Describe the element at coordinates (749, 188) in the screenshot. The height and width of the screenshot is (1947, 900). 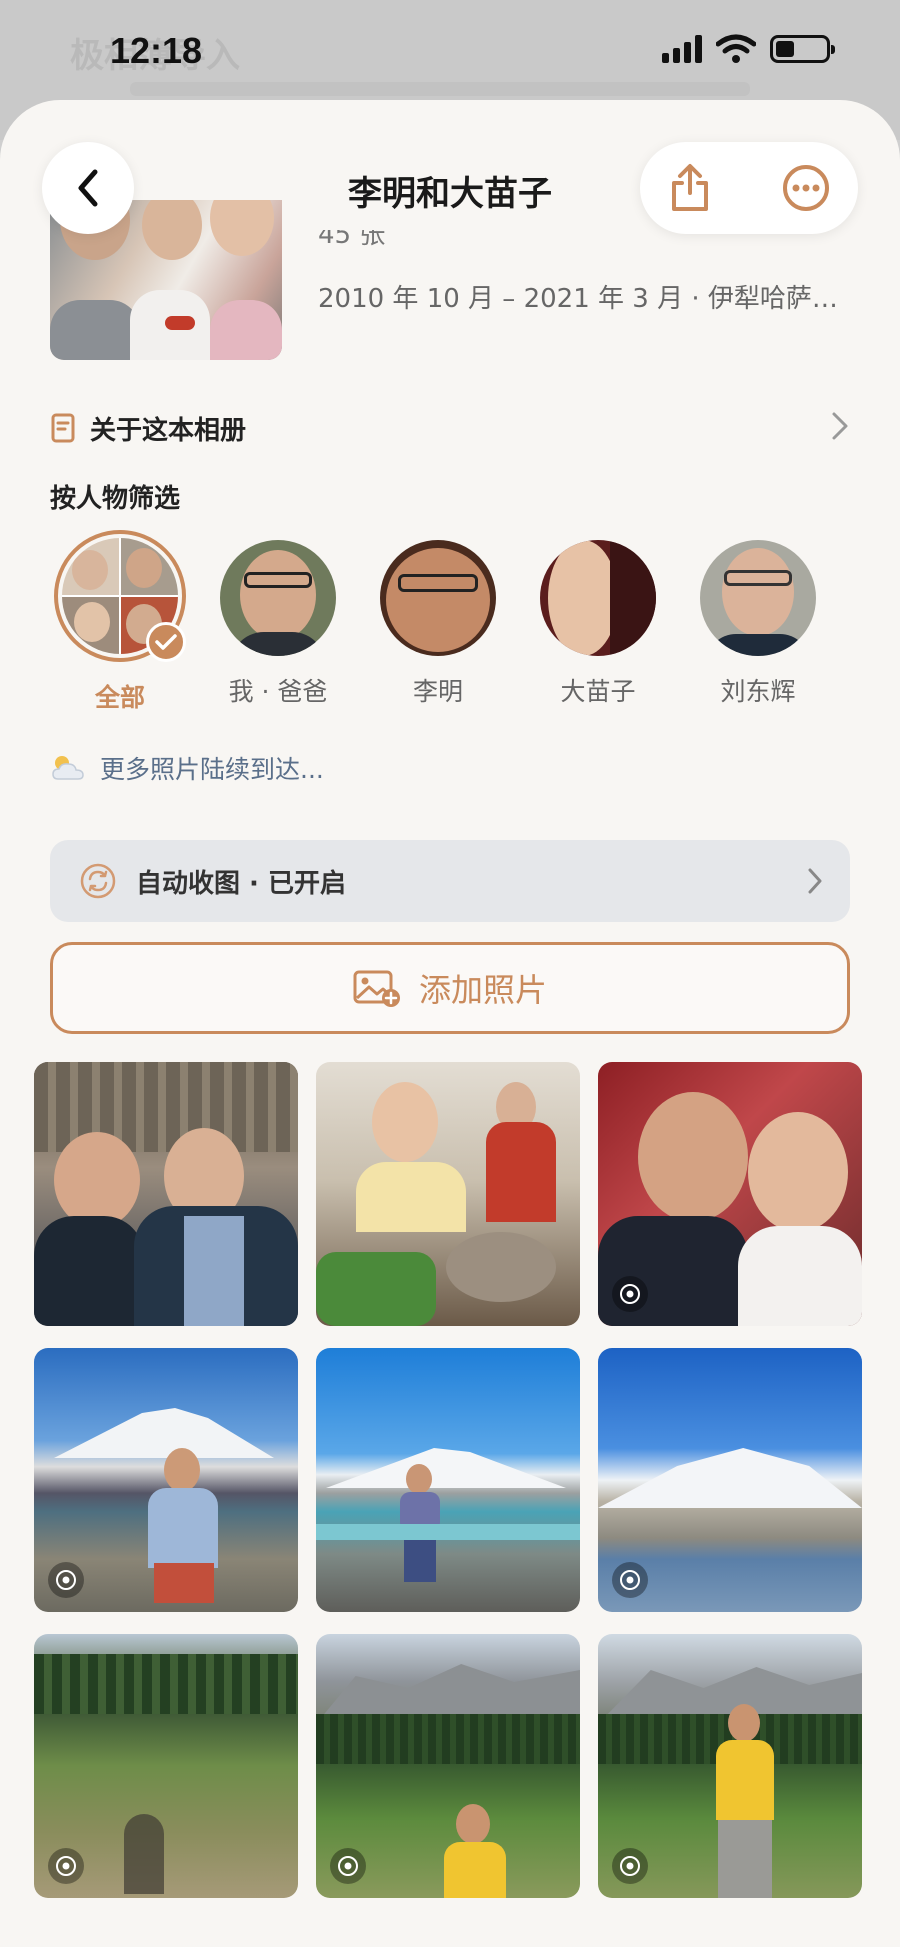
I see `actions-pill` at that location.